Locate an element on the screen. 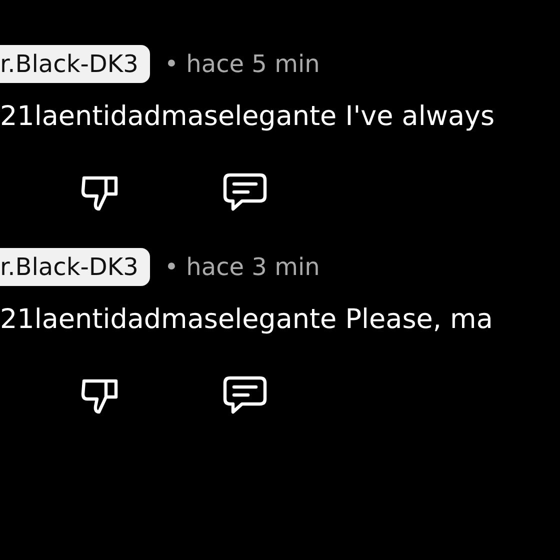 This screenshot has height=560, width=560. comment-time: • hace 5 min is located at coordinates (242, 64).